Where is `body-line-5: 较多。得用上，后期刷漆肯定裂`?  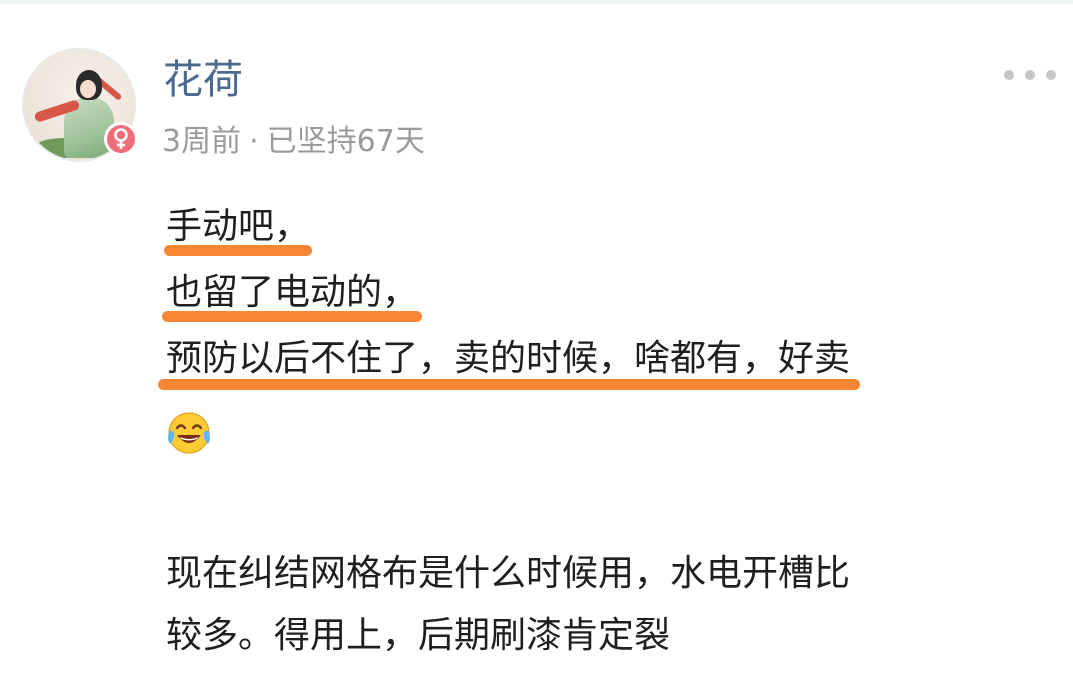
body-line-5: 较多。得用上，后期刷漆肯定裂 is located at coordinates (418, 635).